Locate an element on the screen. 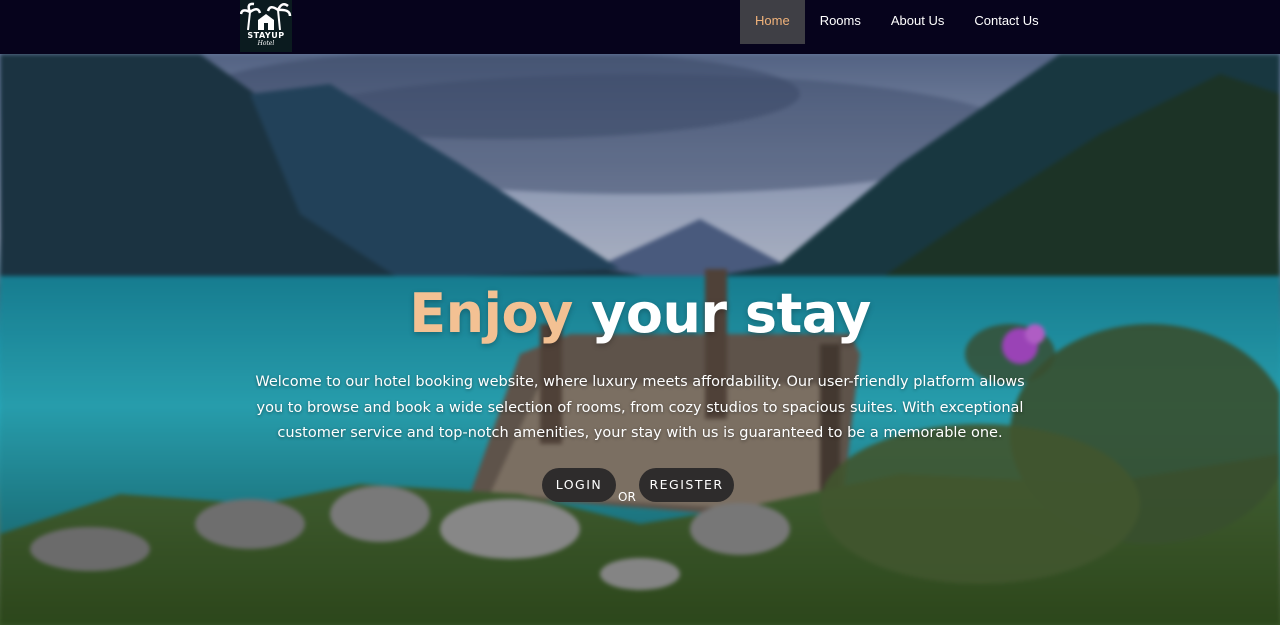  or-separator: OR is located at coordinates (627, 497).